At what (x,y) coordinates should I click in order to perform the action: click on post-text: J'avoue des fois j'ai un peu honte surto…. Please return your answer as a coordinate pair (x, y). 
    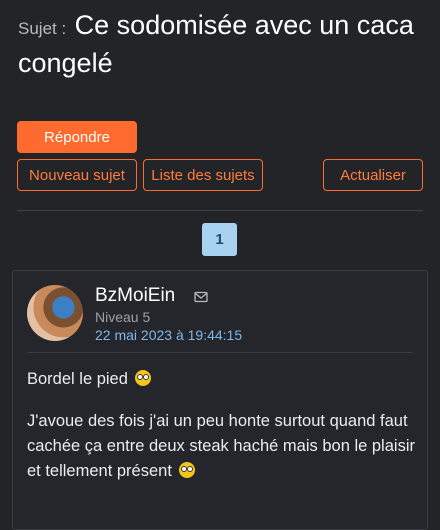
    Looking at the image, I should click on (221, 446).